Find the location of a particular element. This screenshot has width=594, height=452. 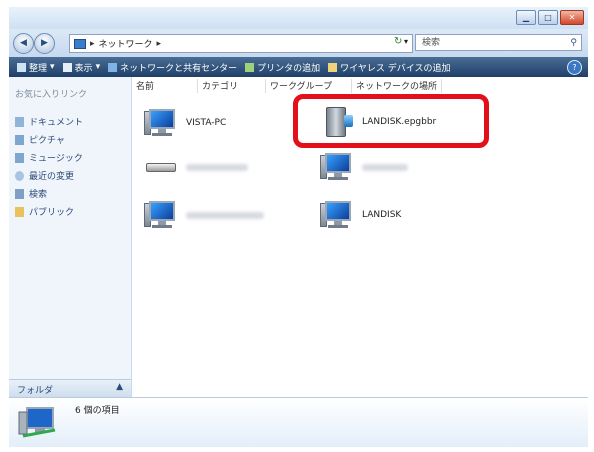

network-item-label: LANDISK is located at coordinates (382, 215).